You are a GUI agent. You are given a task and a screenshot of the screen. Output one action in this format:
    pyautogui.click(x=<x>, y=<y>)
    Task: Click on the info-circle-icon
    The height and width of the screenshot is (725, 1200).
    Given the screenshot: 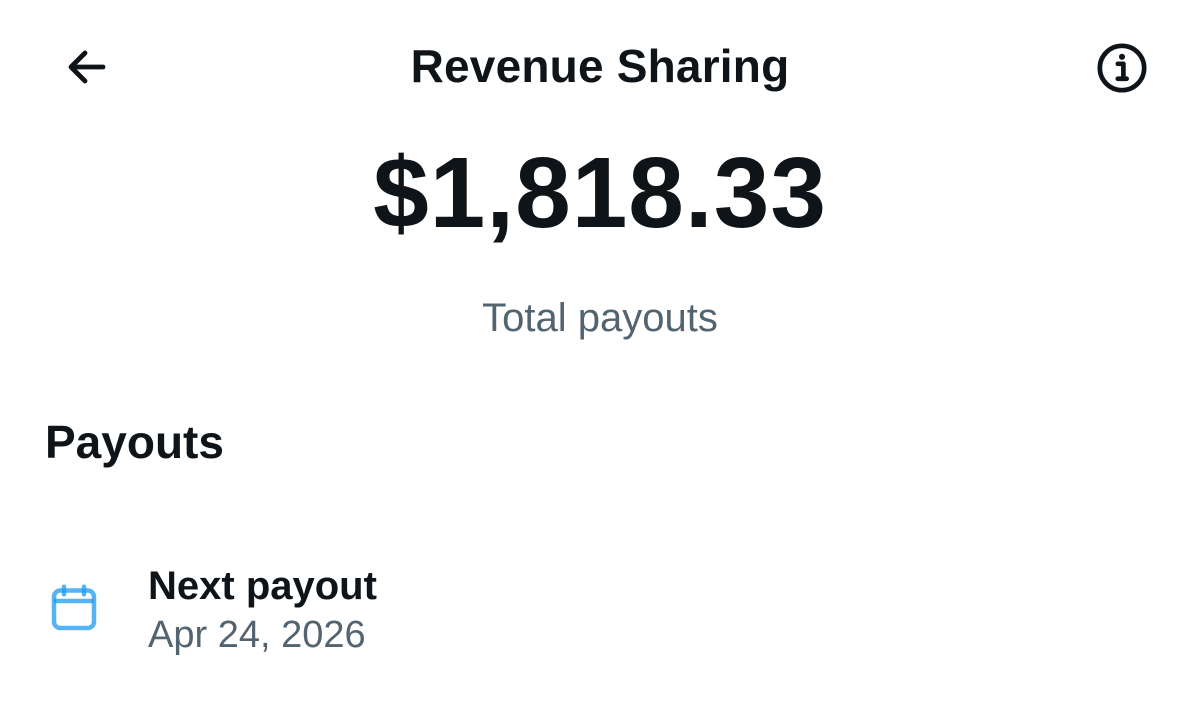 What is the action you would take?
    pyautogui.click(x=1122, y=68)
    